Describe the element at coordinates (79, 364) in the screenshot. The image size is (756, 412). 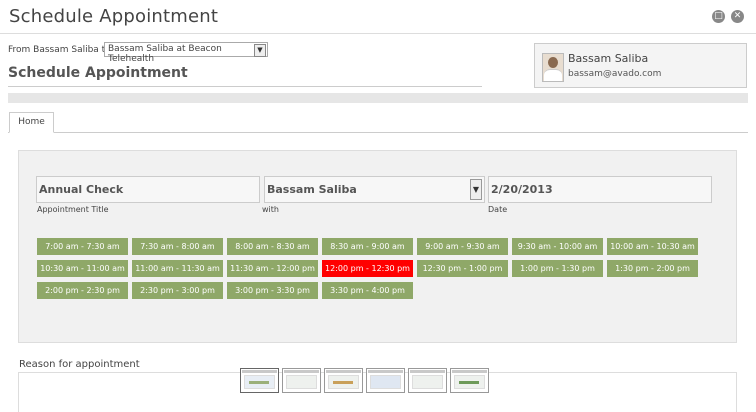
I see `reason-label: Reason for appointment` at that location.